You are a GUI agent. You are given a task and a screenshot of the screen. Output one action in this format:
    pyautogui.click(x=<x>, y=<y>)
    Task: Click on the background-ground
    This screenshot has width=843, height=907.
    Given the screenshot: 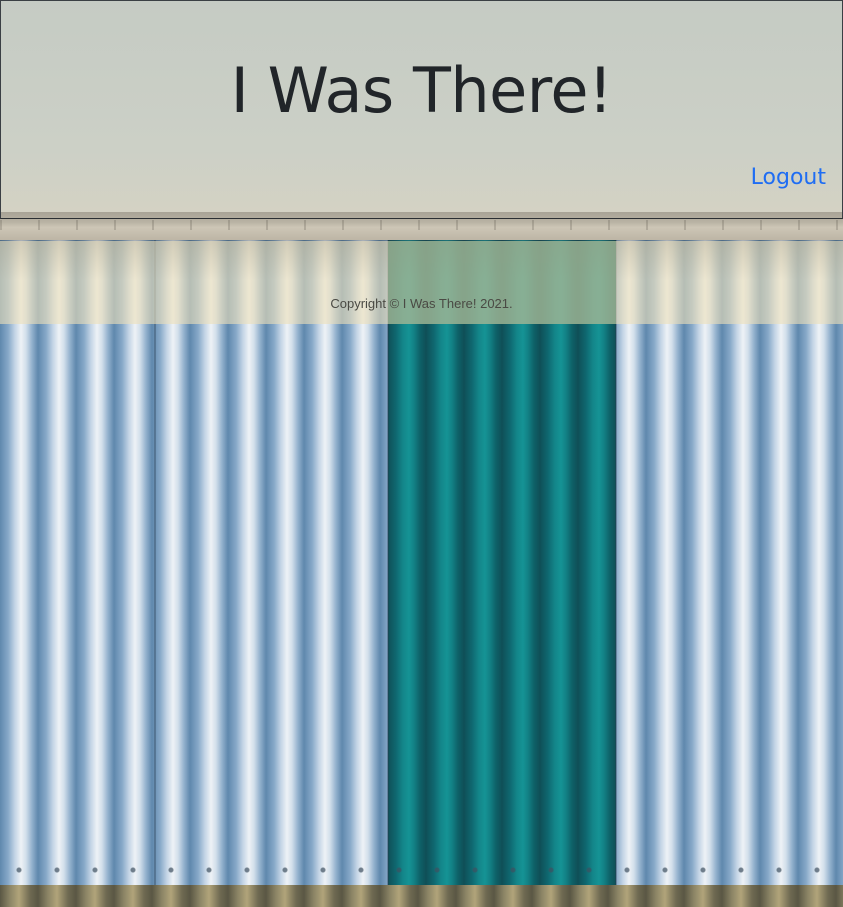 What is the action you would take?
    pyautogui.click(x=421, y=896)
    